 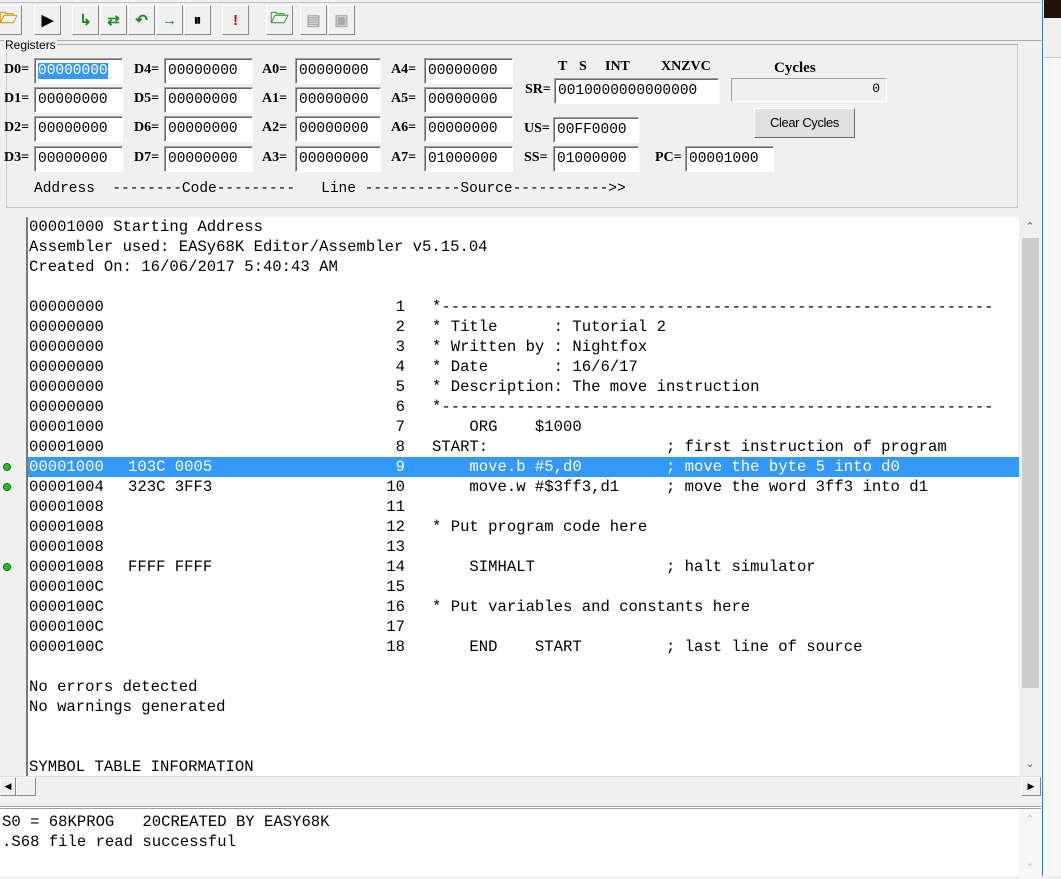 What do you see at coordinates (78, 71) in the screenshot?
I see `d0-register-field: 00000000` at bounding box center [78, 71].